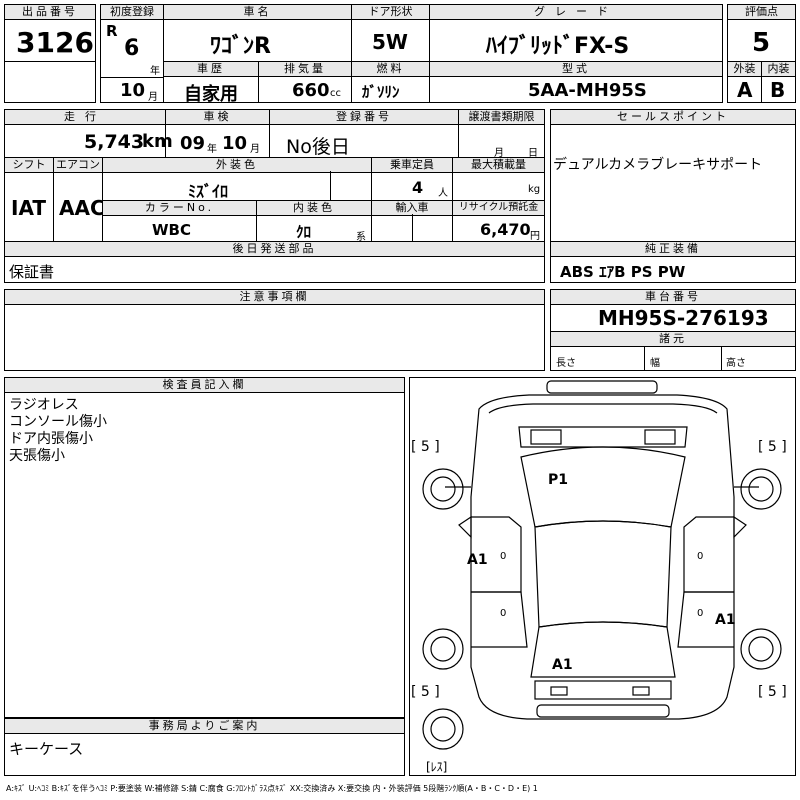 This screenshot has height=800, width=800. Describe the element at coordinates (304, 232) in the screenshot. I see `intcolor-value: ｸﾛ` at that location.